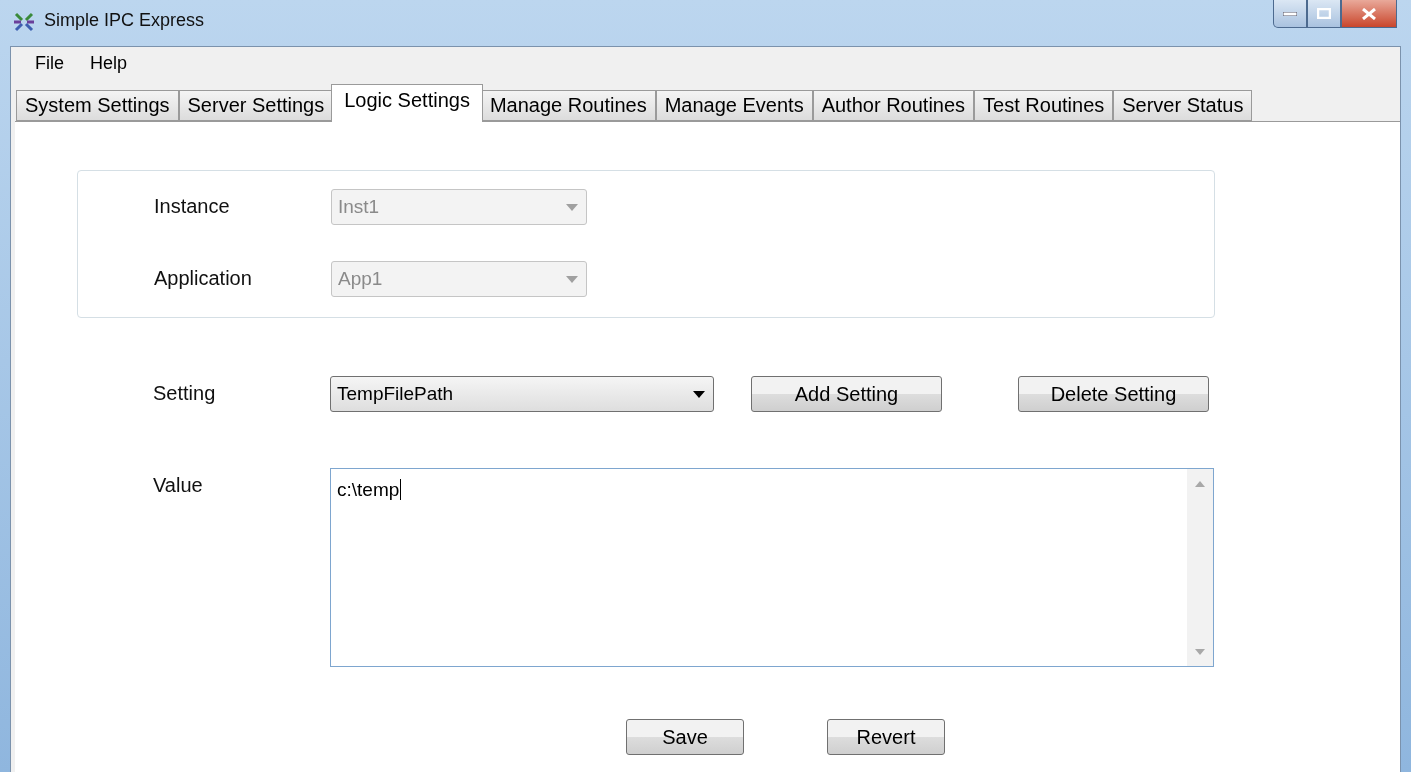 The width and height of the screenshot is (1411, 772). Describe the element at coordinates (407, 103) in the screenshot. I see `tab: Logic Settings` at that location.